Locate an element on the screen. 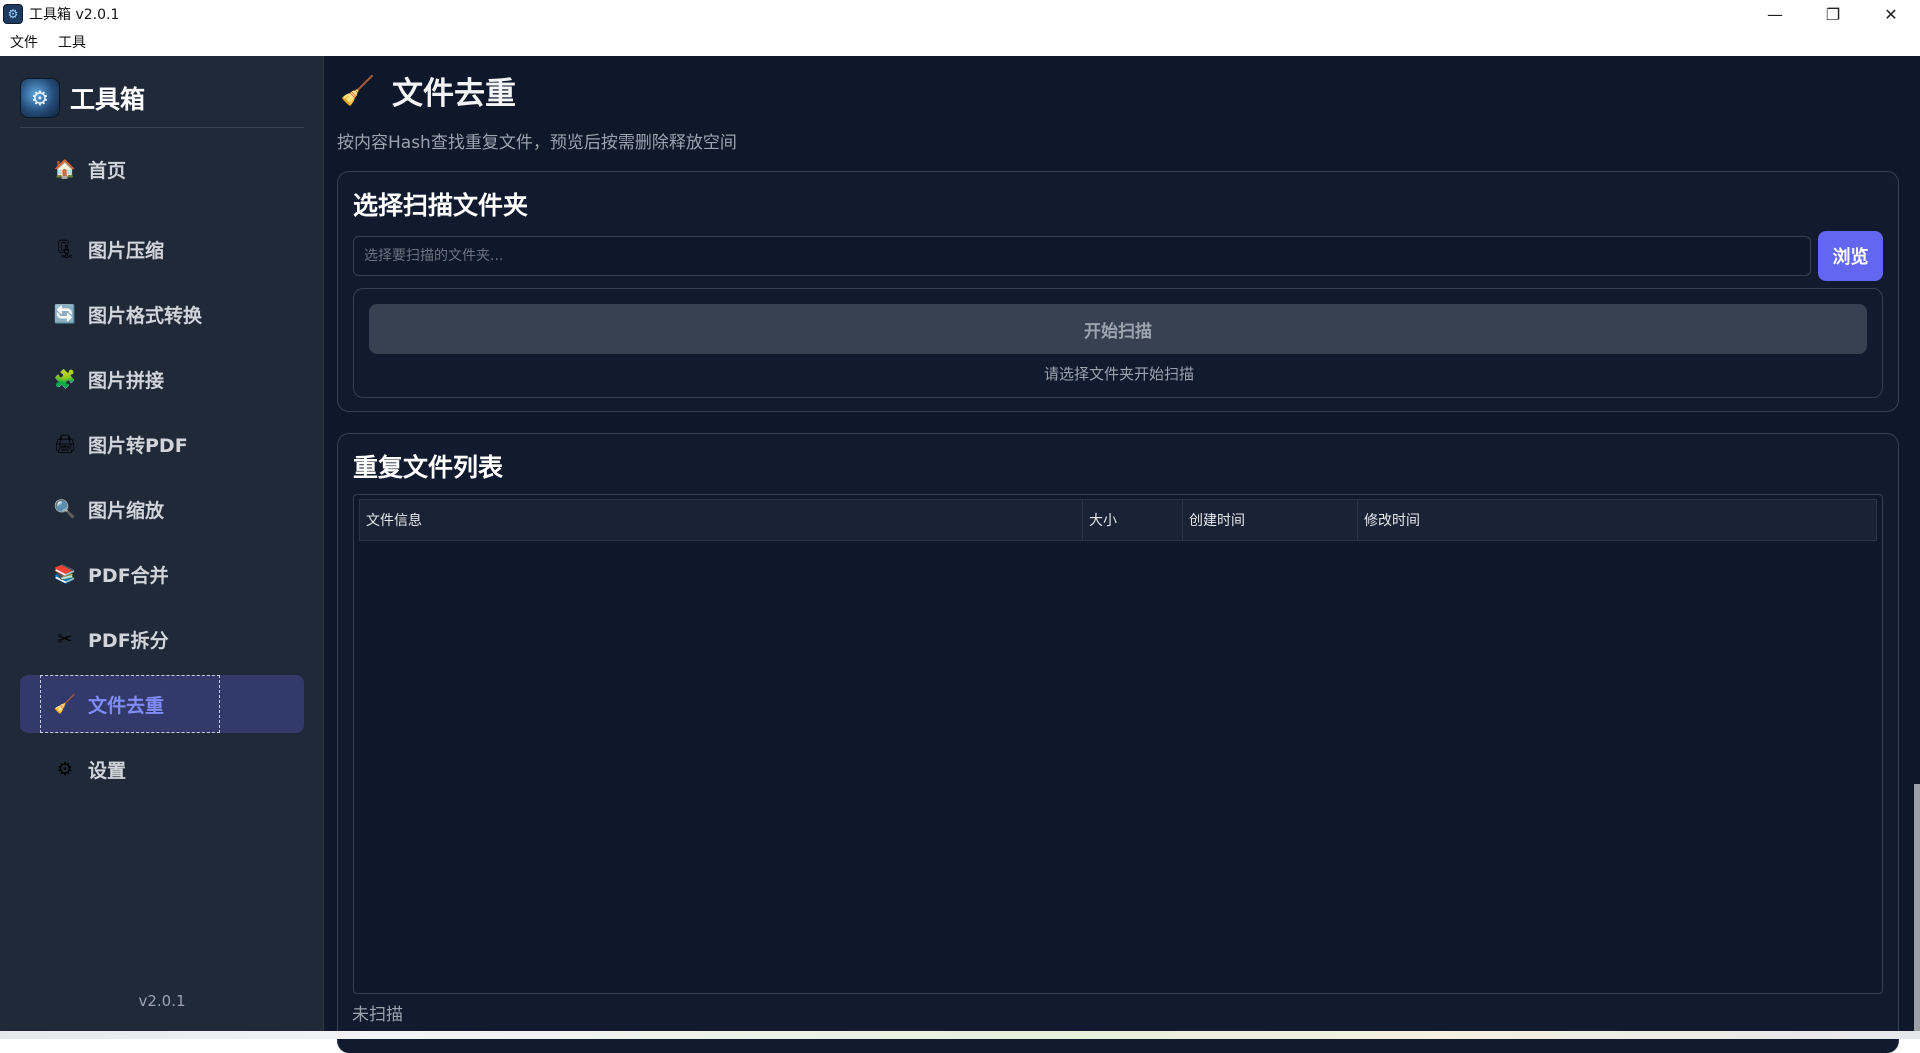  sidebar-item-image-to-pdf: 🖨 图片转PDF is located at coordinates (162, 444).